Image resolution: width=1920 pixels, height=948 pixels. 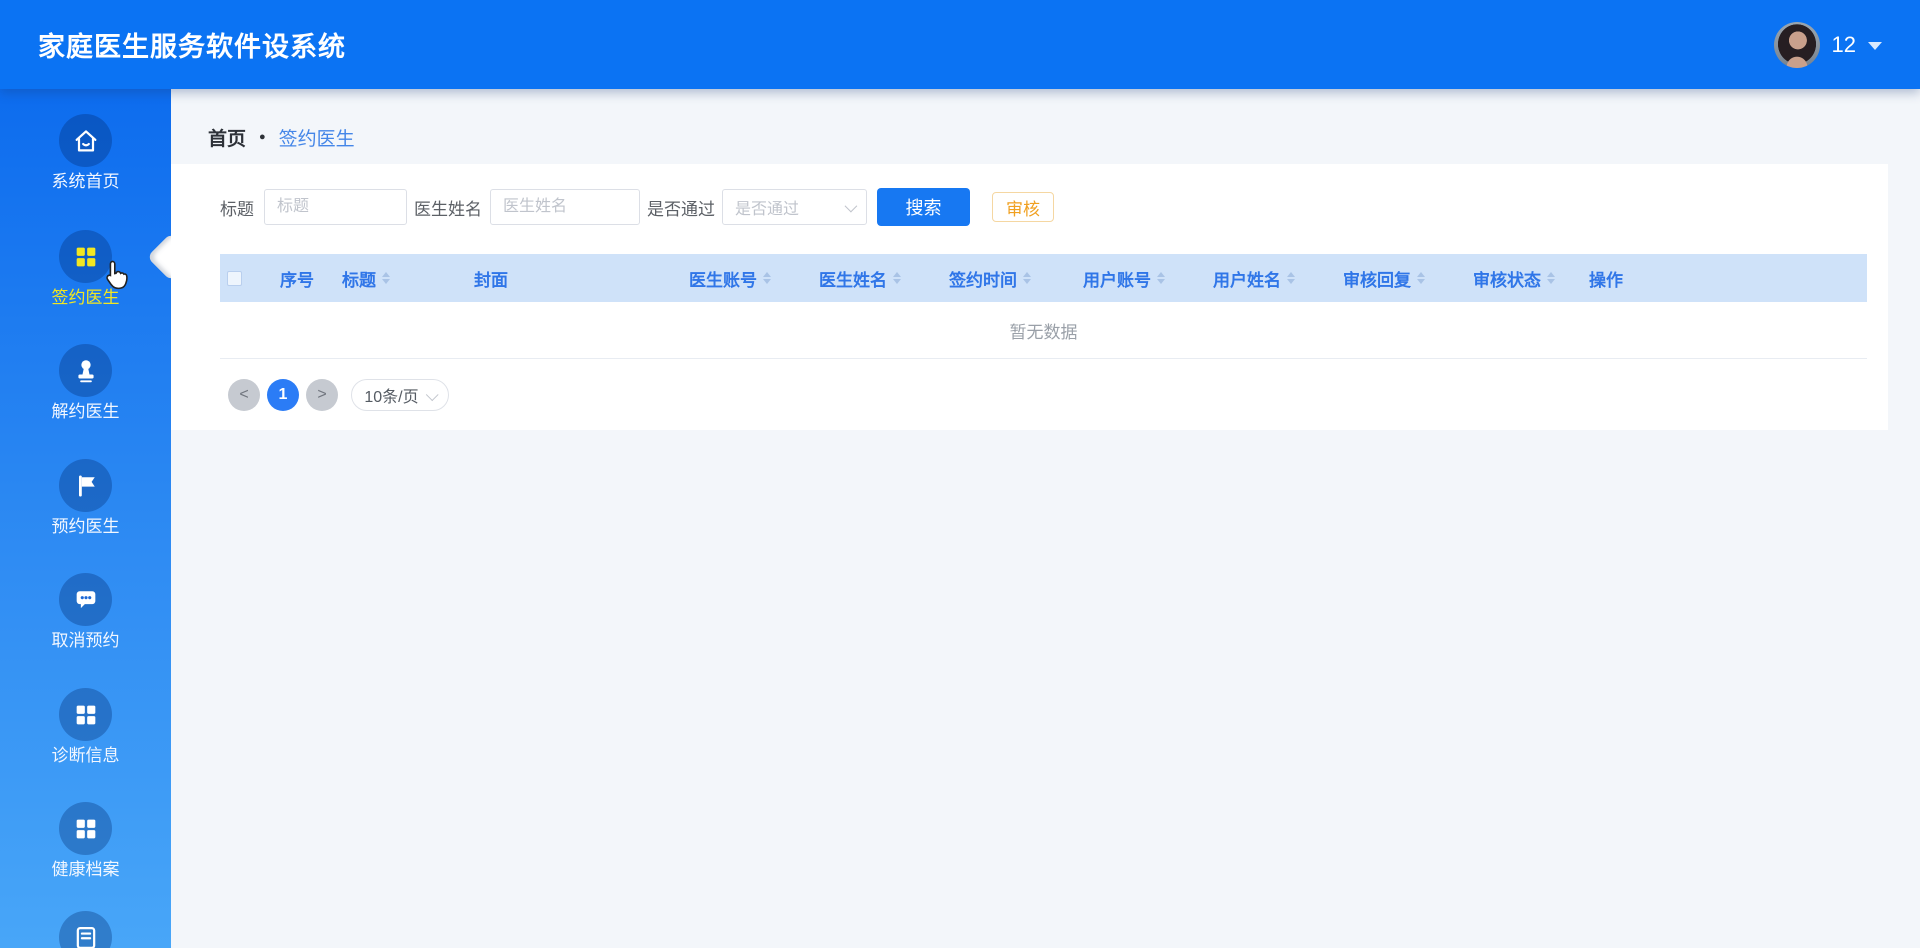 I want to click on sidebar: 系统首页 签约医生 解约医生 预约医生 取消预约 诊断信息 健康档案, so click(x=98, y=518).